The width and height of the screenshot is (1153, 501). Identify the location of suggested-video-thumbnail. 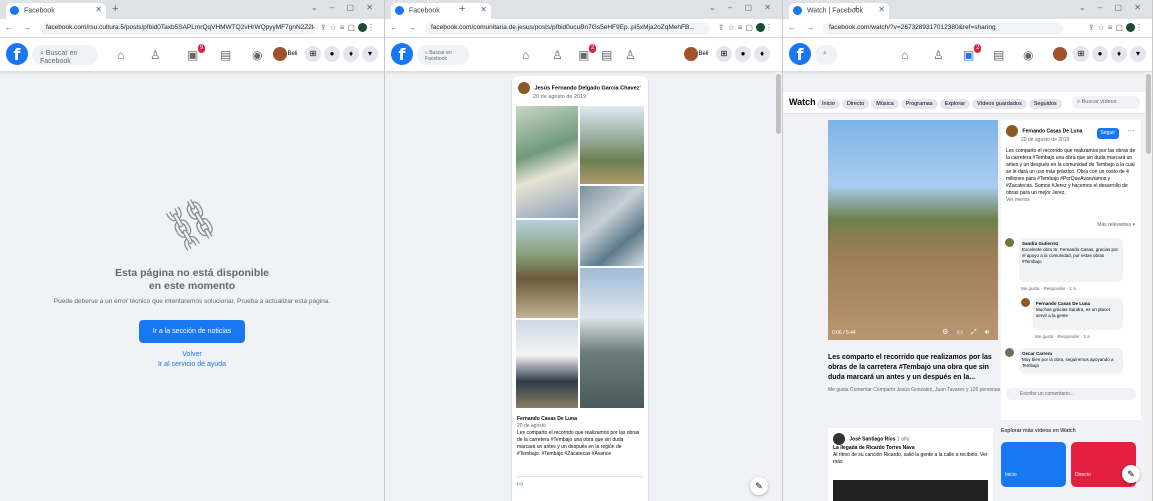
(910, 490).